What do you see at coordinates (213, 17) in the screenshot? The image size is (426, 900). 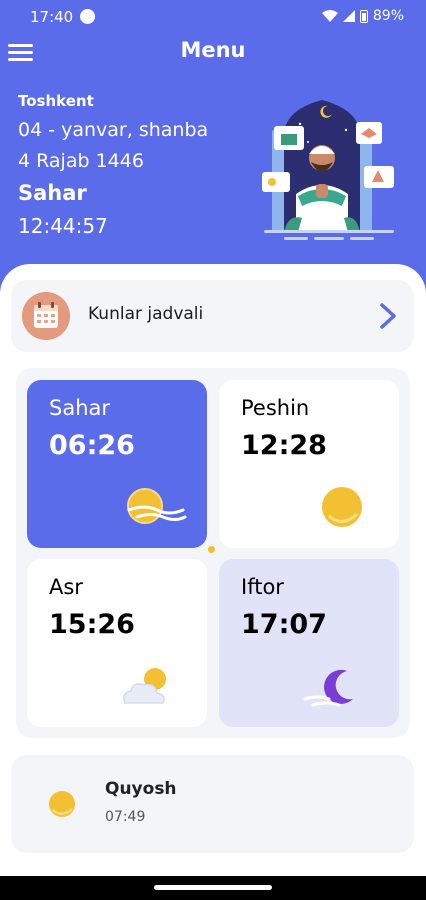 I see `status-bar: 17:40 89%` at bounding box center [213, 17].